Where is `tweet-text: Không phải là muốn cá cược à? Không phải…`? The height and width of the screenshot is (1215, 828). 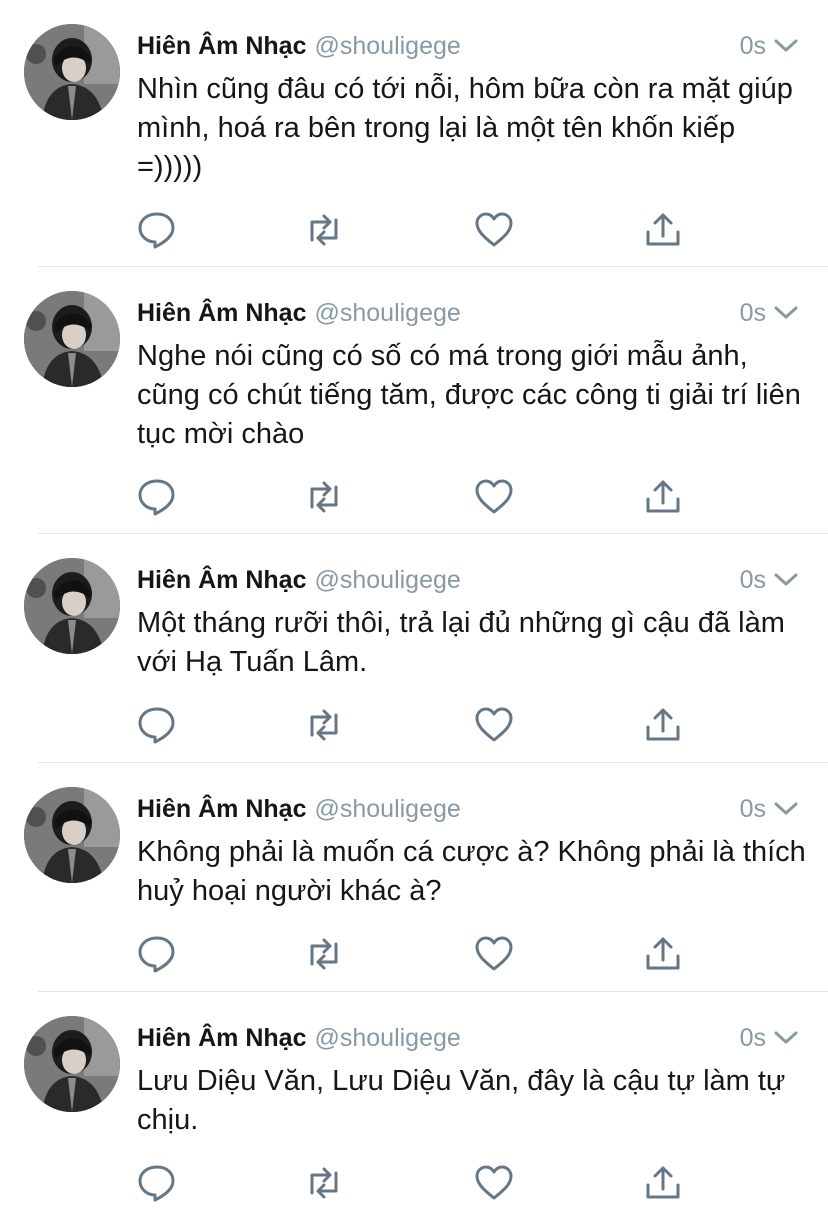
tweet-text: Không phải là muốn cá cược à? Không phải… is located at coordinates (471, 871).